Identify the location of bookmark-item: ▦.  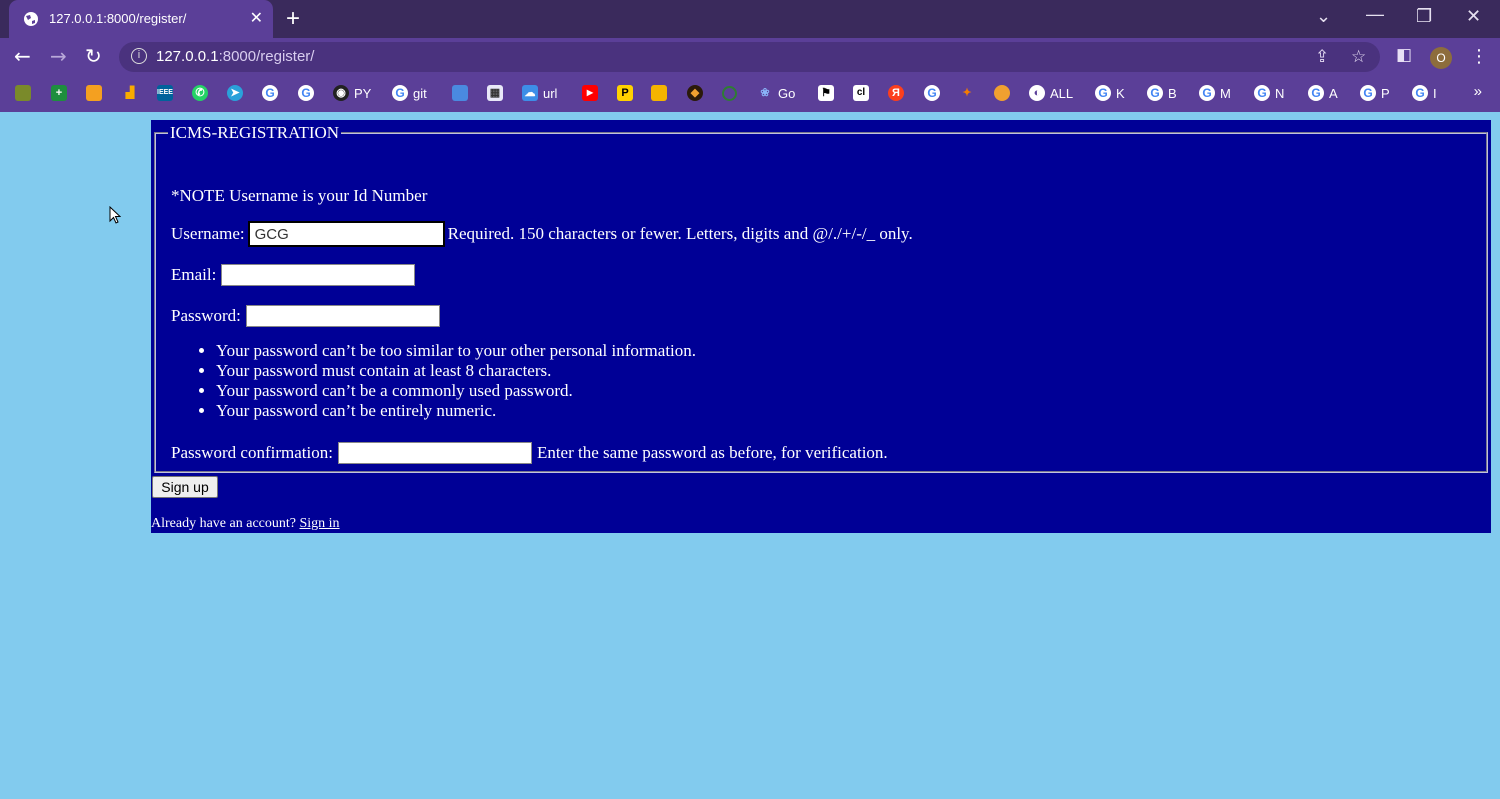
(495, 93).